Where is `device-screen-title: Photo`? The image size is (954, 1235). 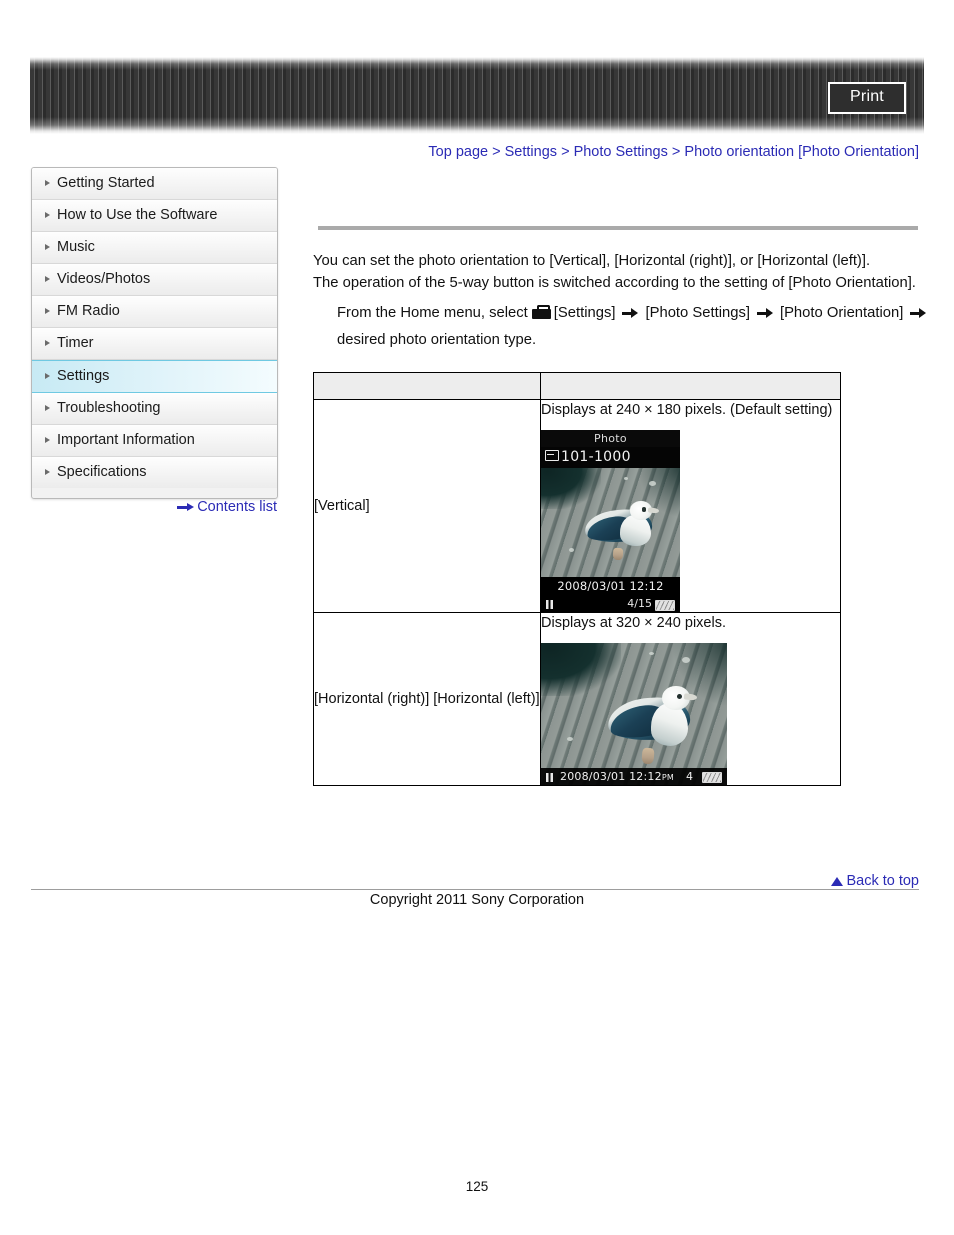 device-screen-title: Photo is located at coordinates (610, 438).